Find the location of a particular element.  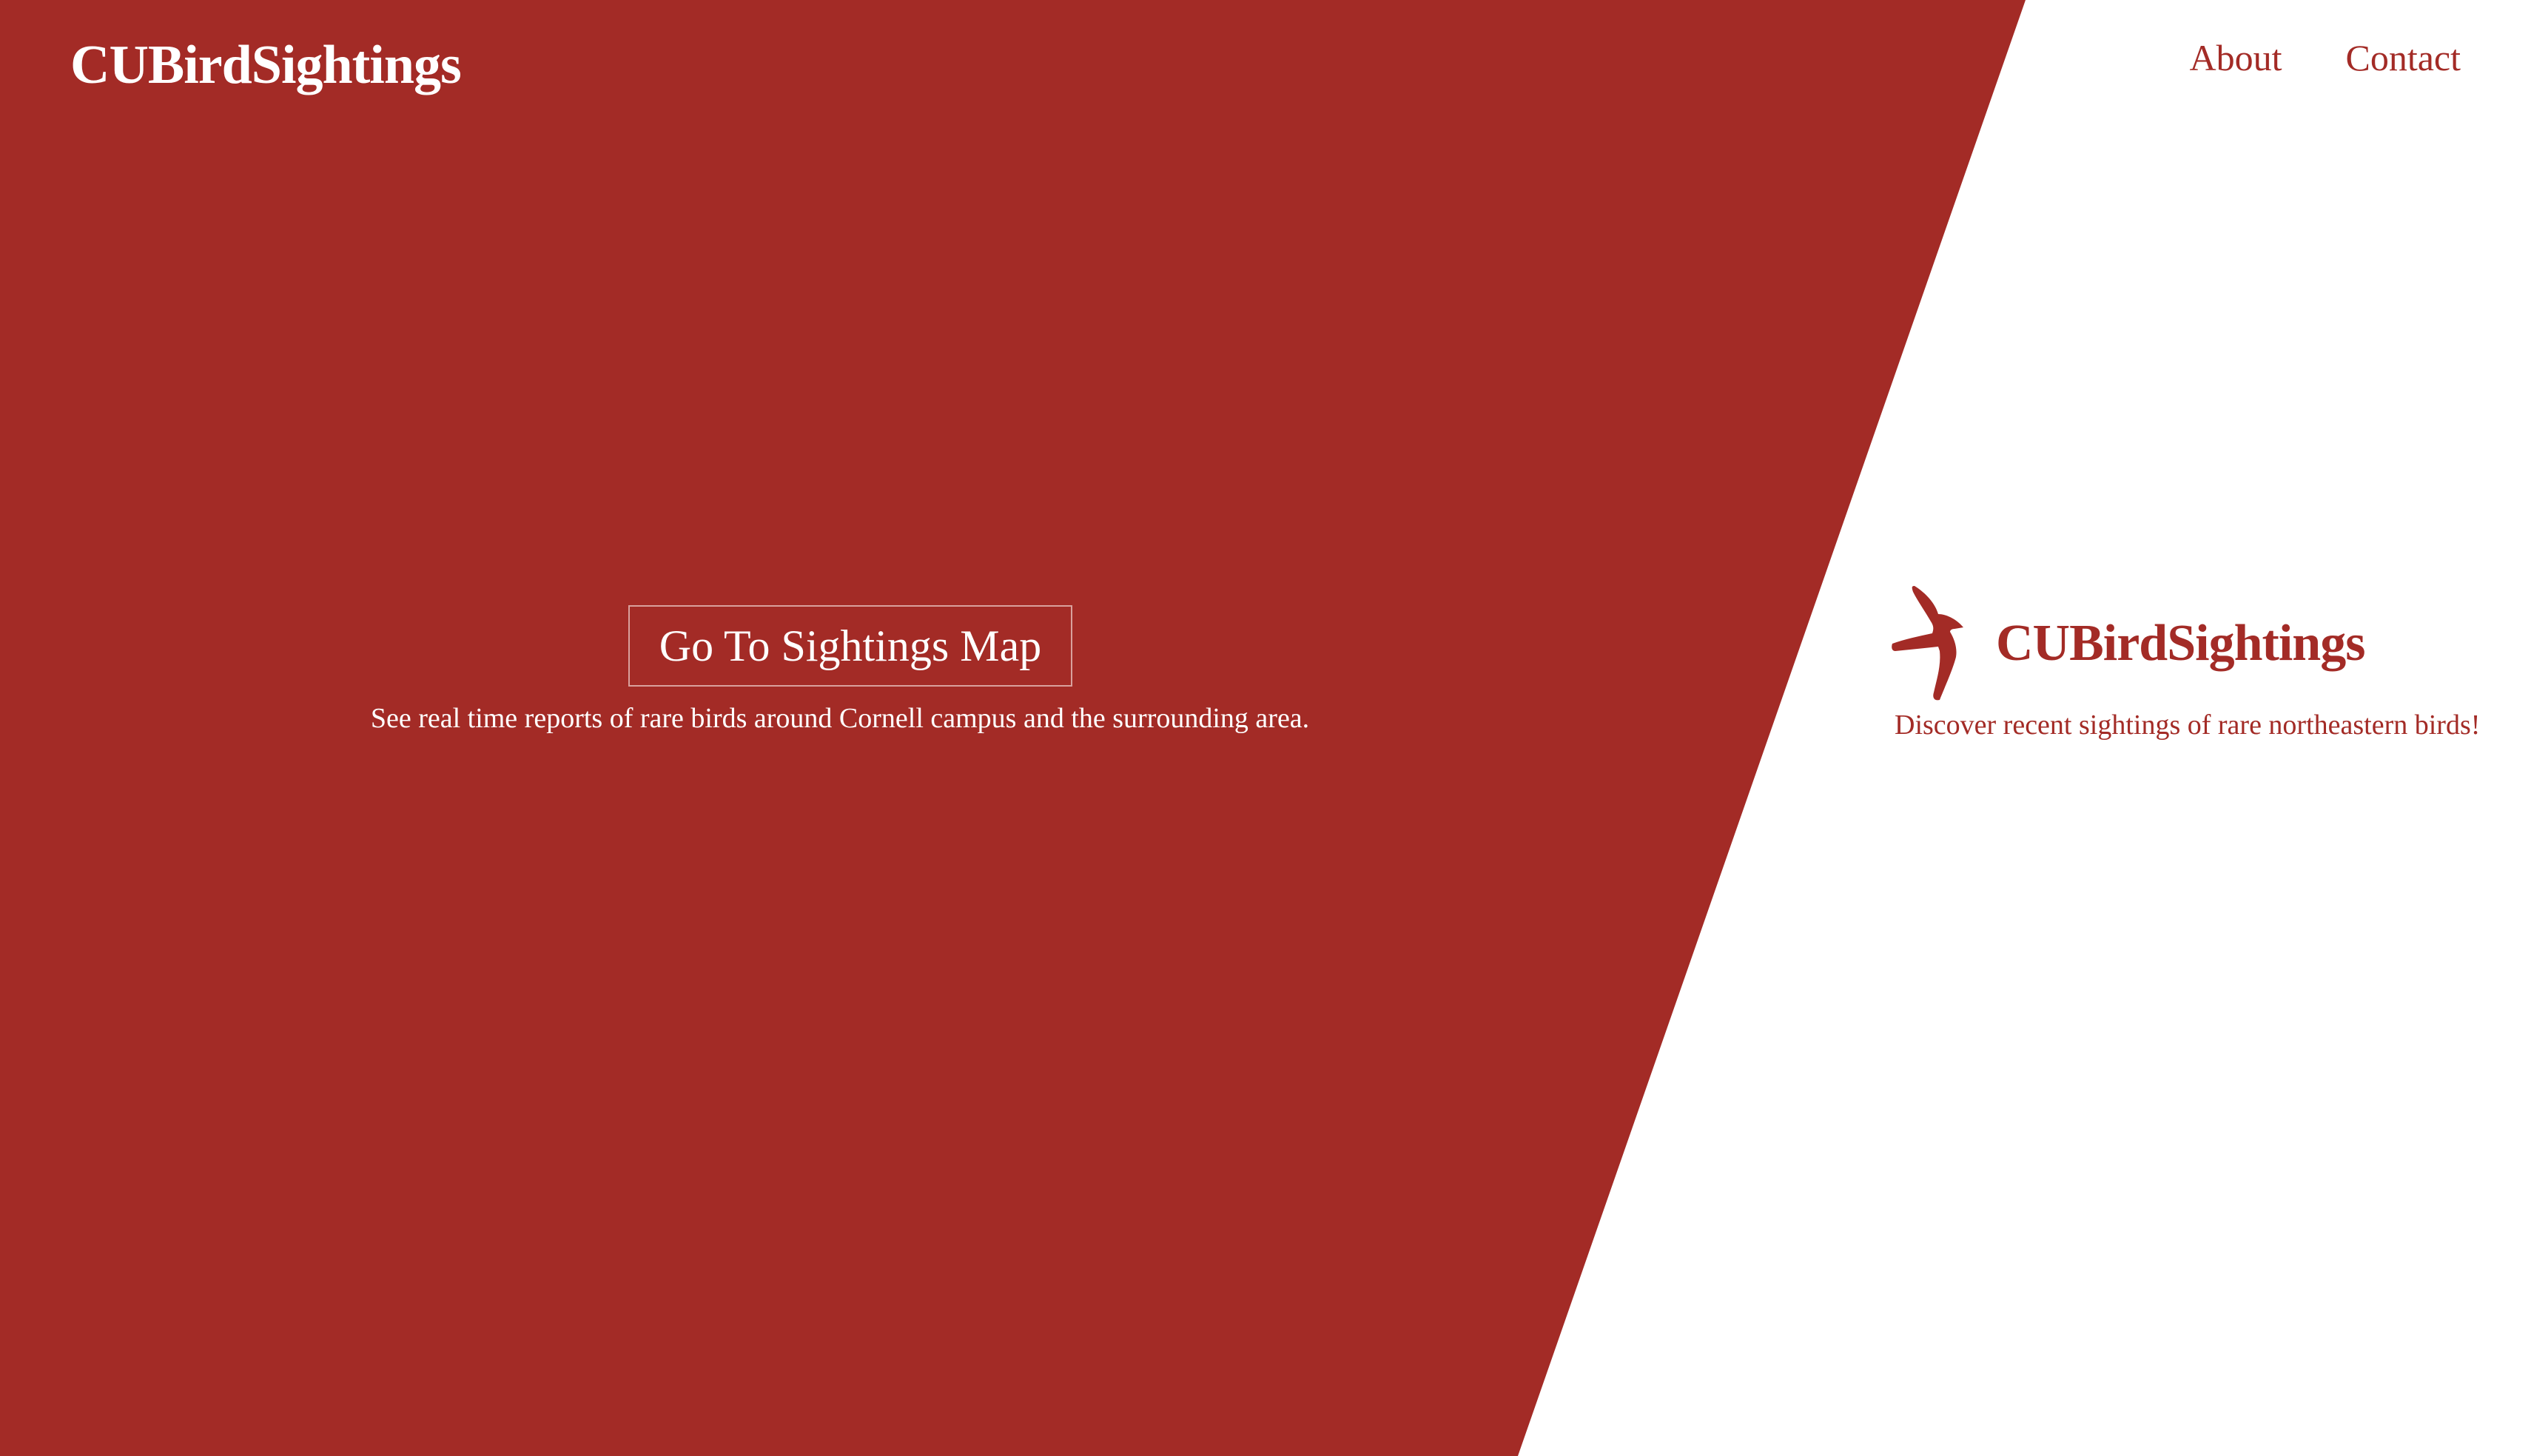

go-to-sightings-map-button: Go To Sightings Map is located at coordinates (850, 646).